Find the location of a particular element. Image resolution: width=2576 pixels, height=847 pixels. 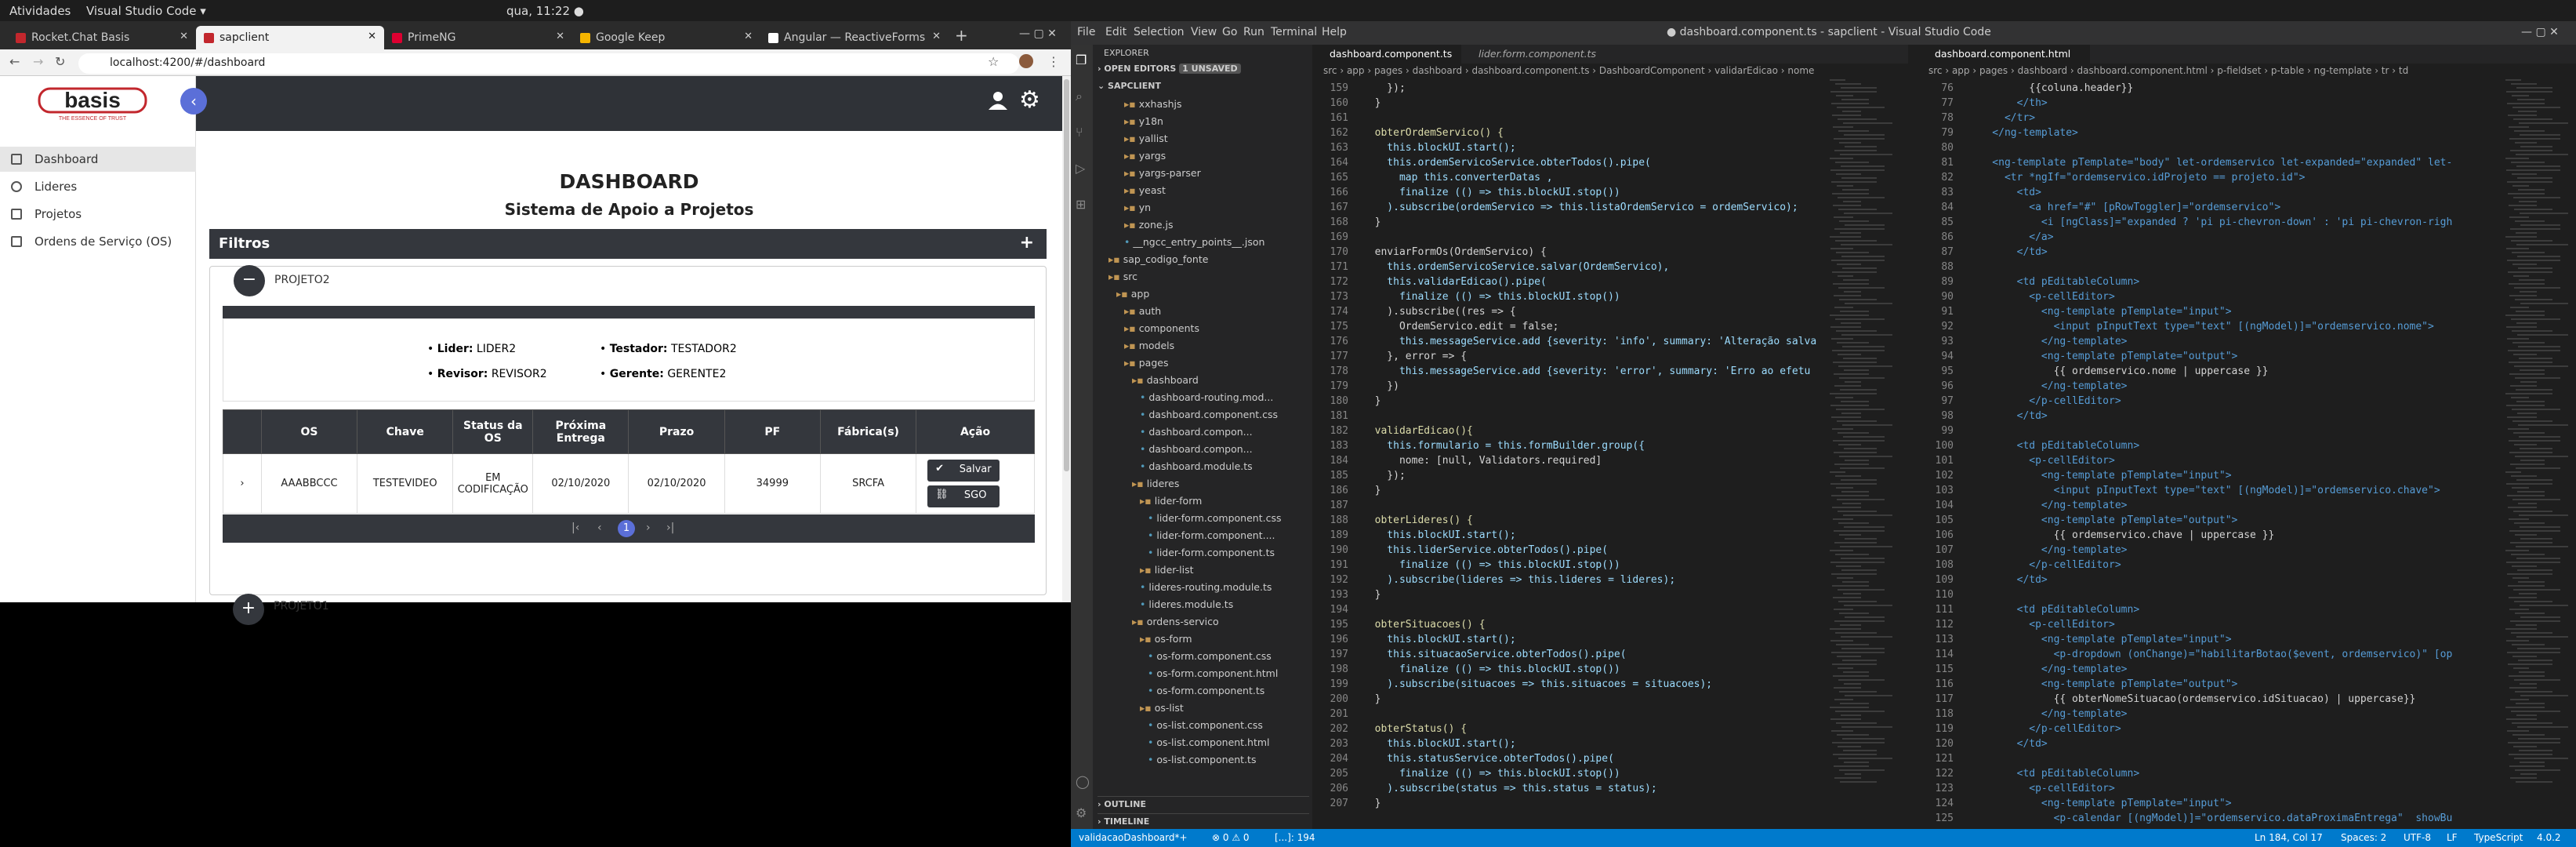

new-tab-icon: + is located at coordinates (962, 35).